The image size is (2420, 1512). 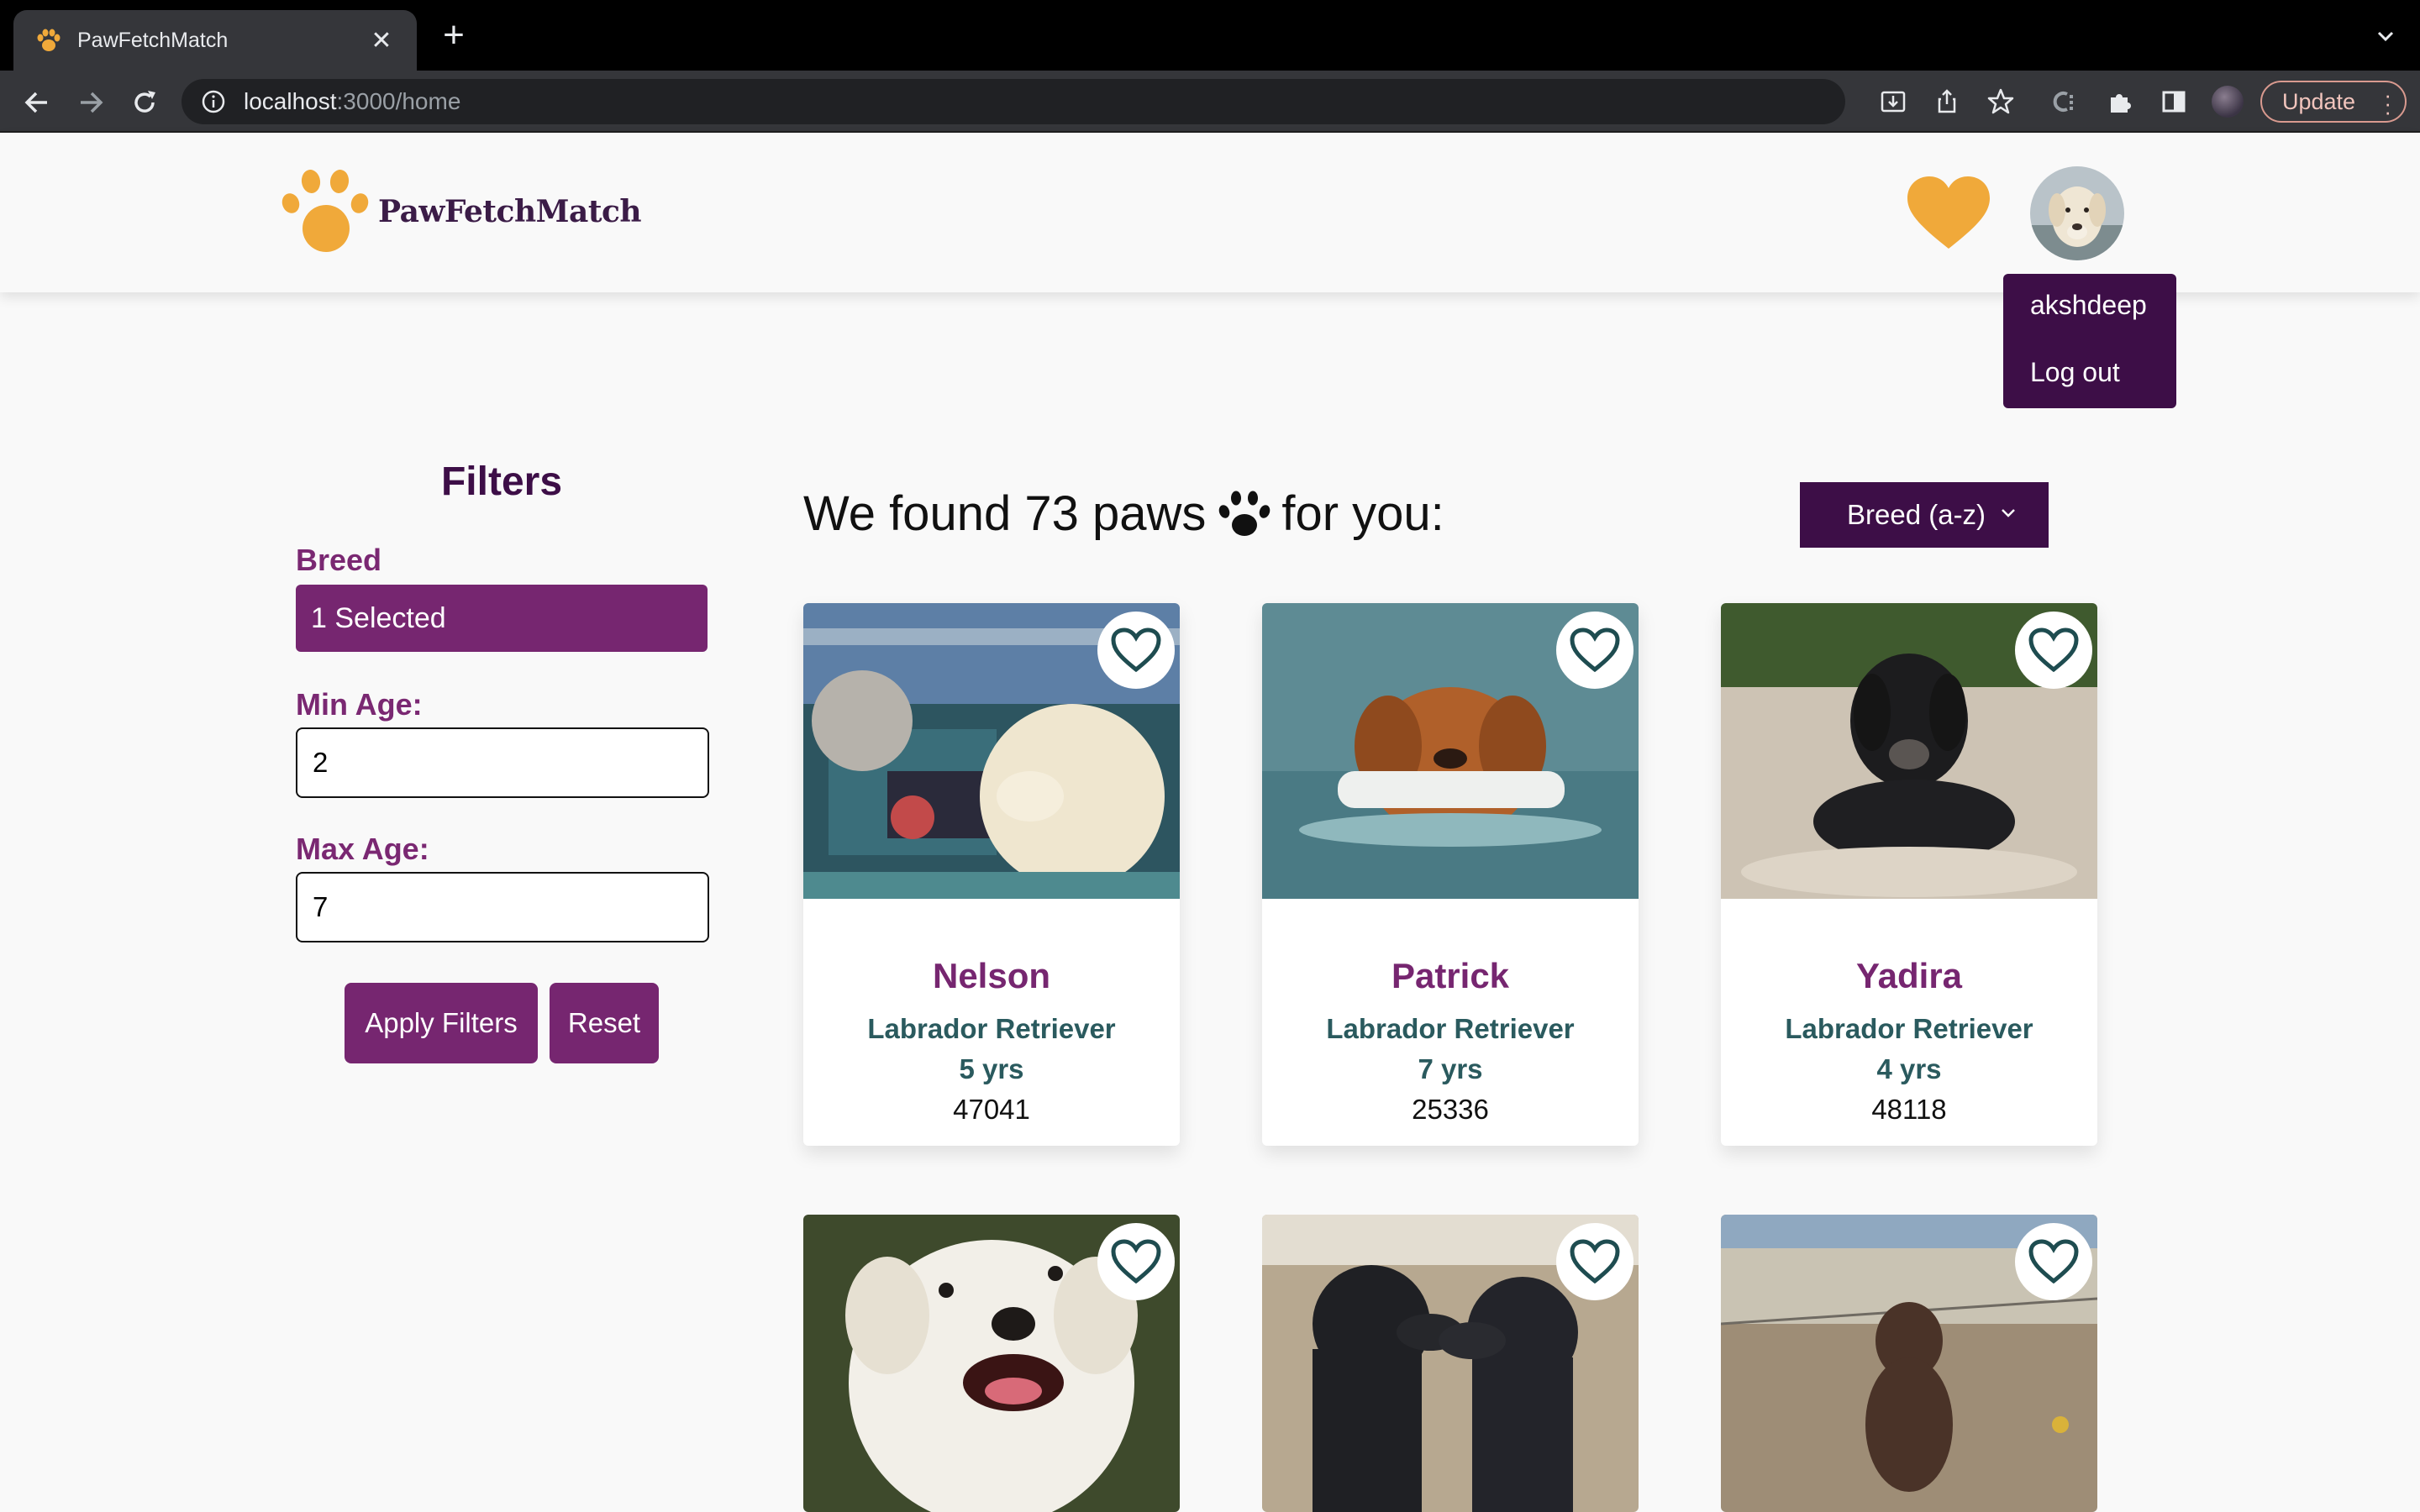 What do you see at coordinates (1948, 213) in the screenshot?
I see `favorites-heart-icon` at bounding box center [1948, 213].